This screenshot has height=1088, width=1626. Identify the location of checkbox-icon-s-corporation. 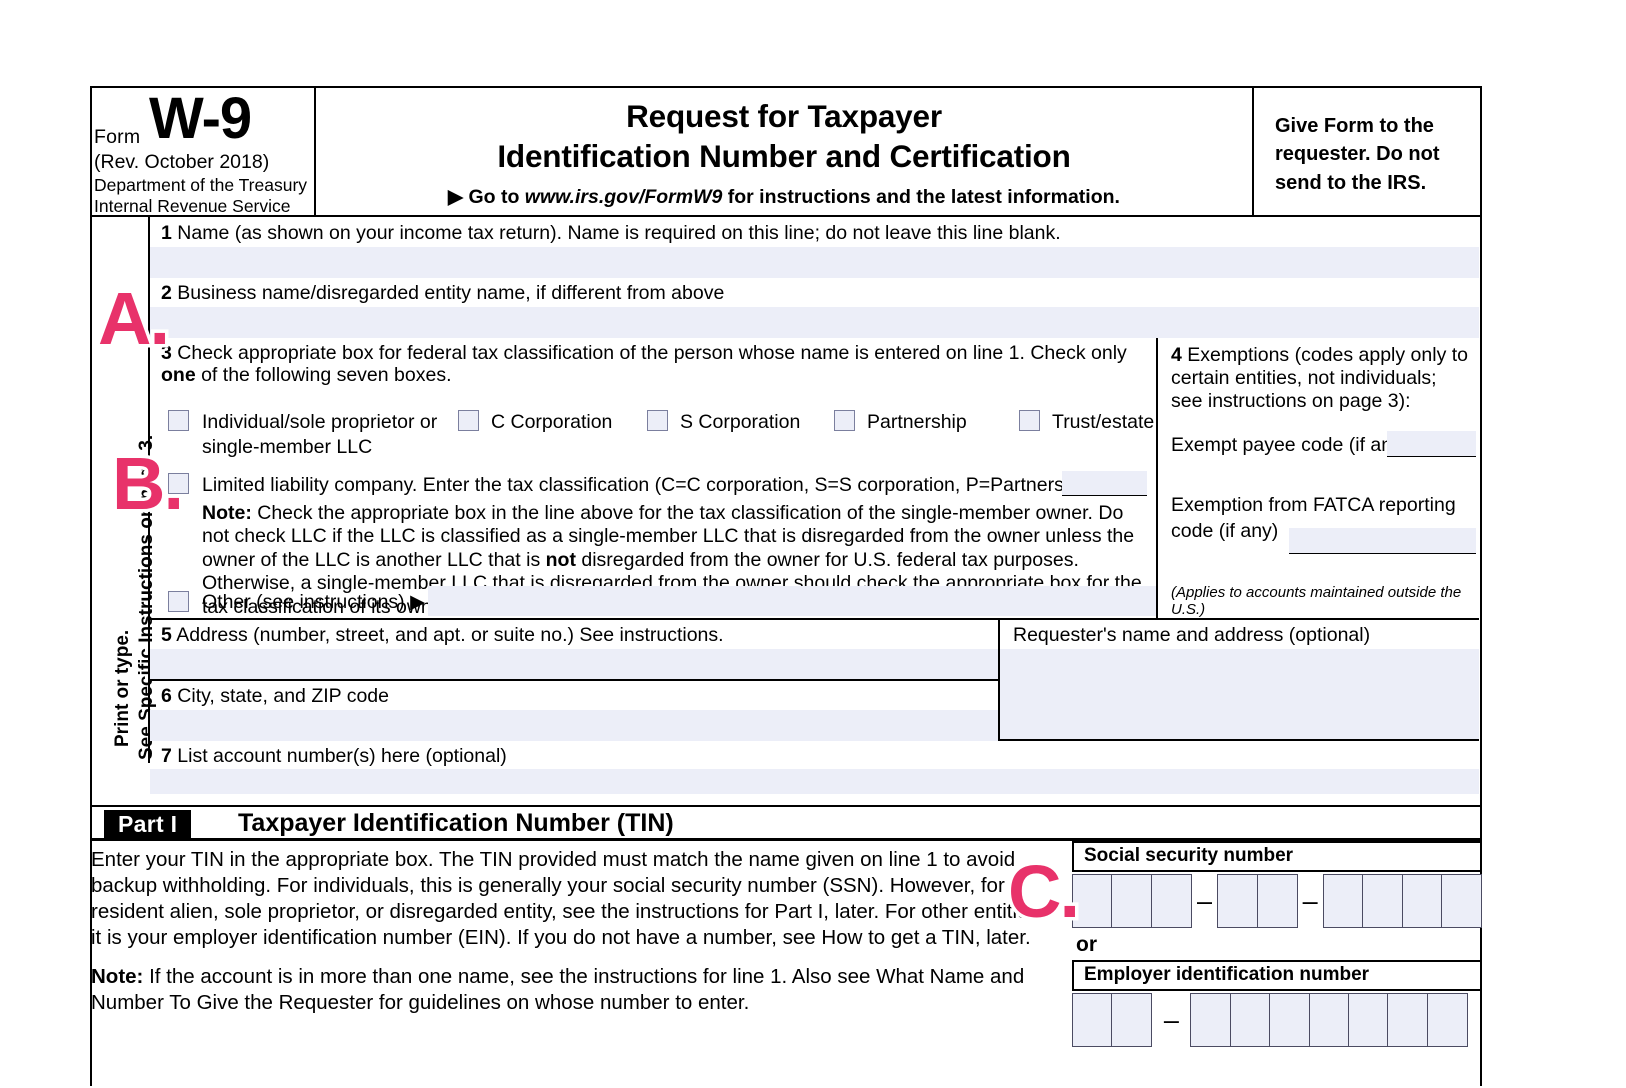
(657, 420).